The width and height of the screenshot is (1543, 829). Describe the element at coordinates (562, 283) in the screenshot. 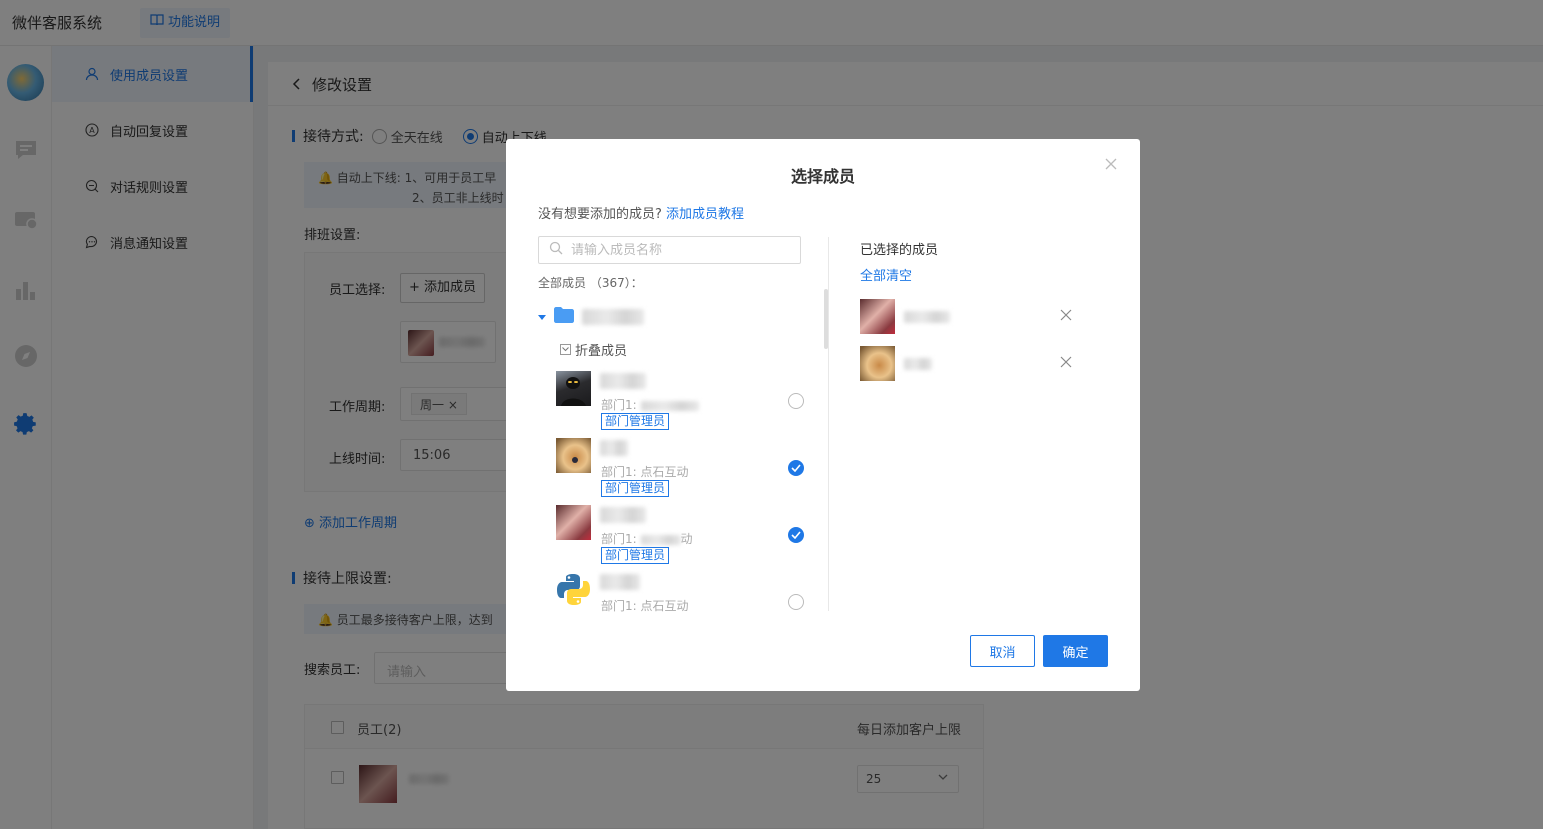

I see `all-members-label: 全部成员` at that location.